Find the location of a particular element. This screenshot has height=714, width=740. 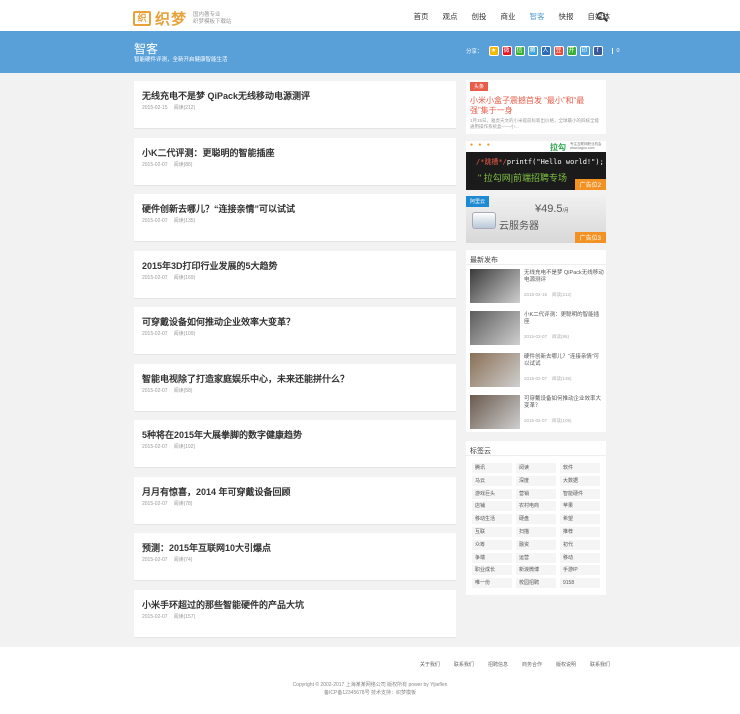

article-card: 2015年3D打印行业发展的5大趋势 2015-02-07 阅读(169) is located at coordinates (295, 274).